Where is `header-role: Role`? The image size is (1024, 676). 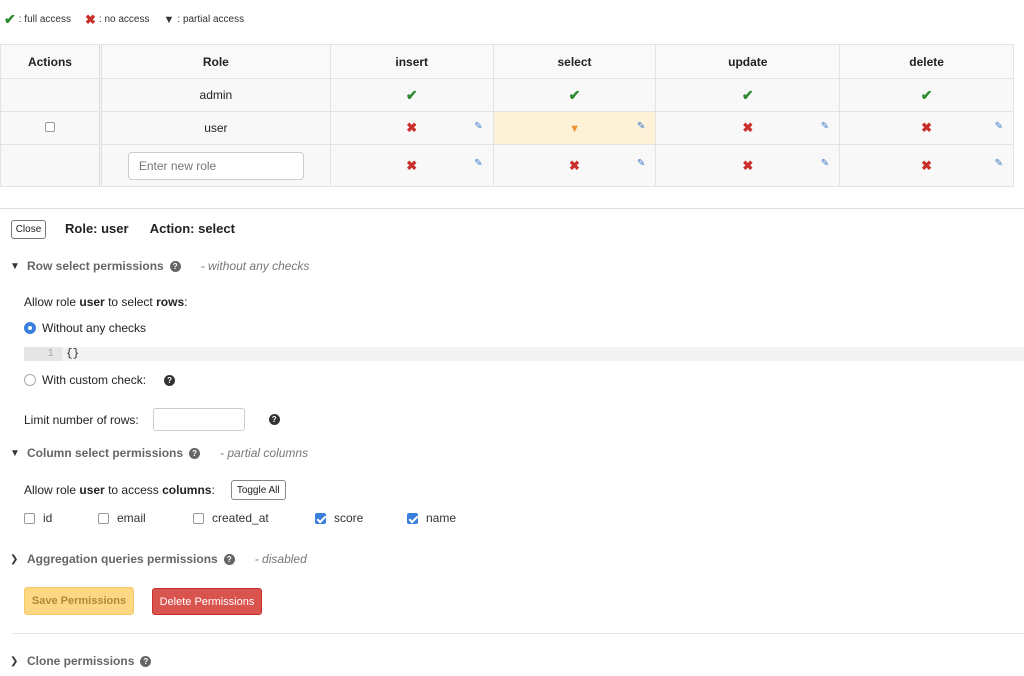 header-role: Role is located at coordinates (214, 61).